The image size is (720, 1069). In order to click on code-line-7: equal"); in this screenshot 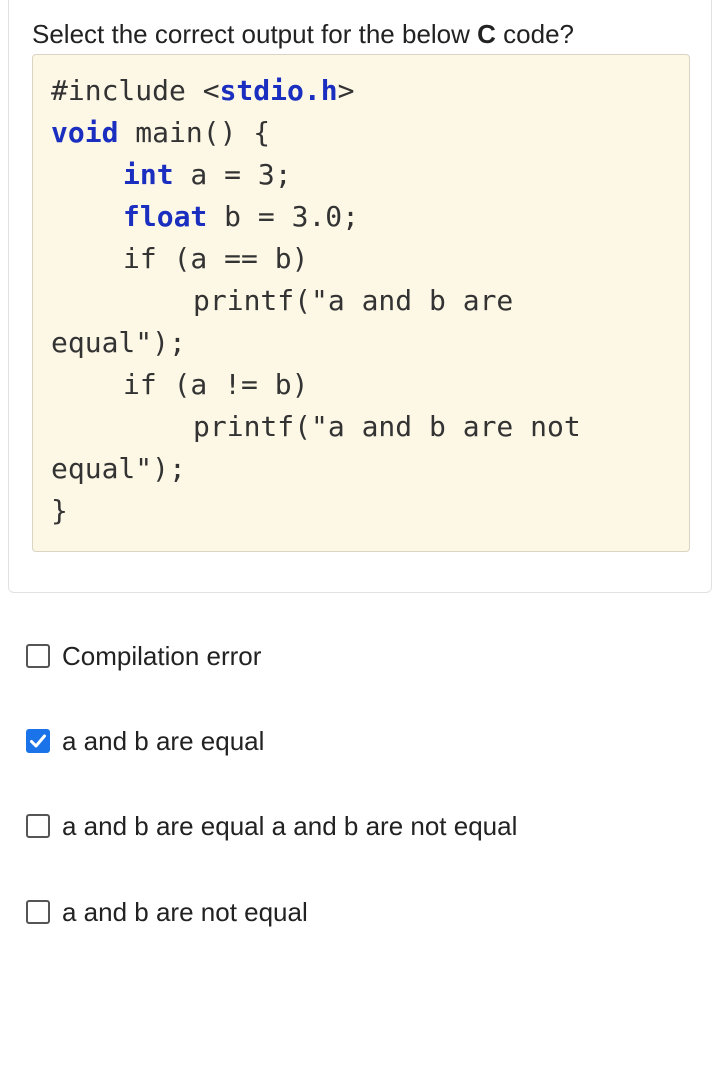, I will do `click(118, 342)`.